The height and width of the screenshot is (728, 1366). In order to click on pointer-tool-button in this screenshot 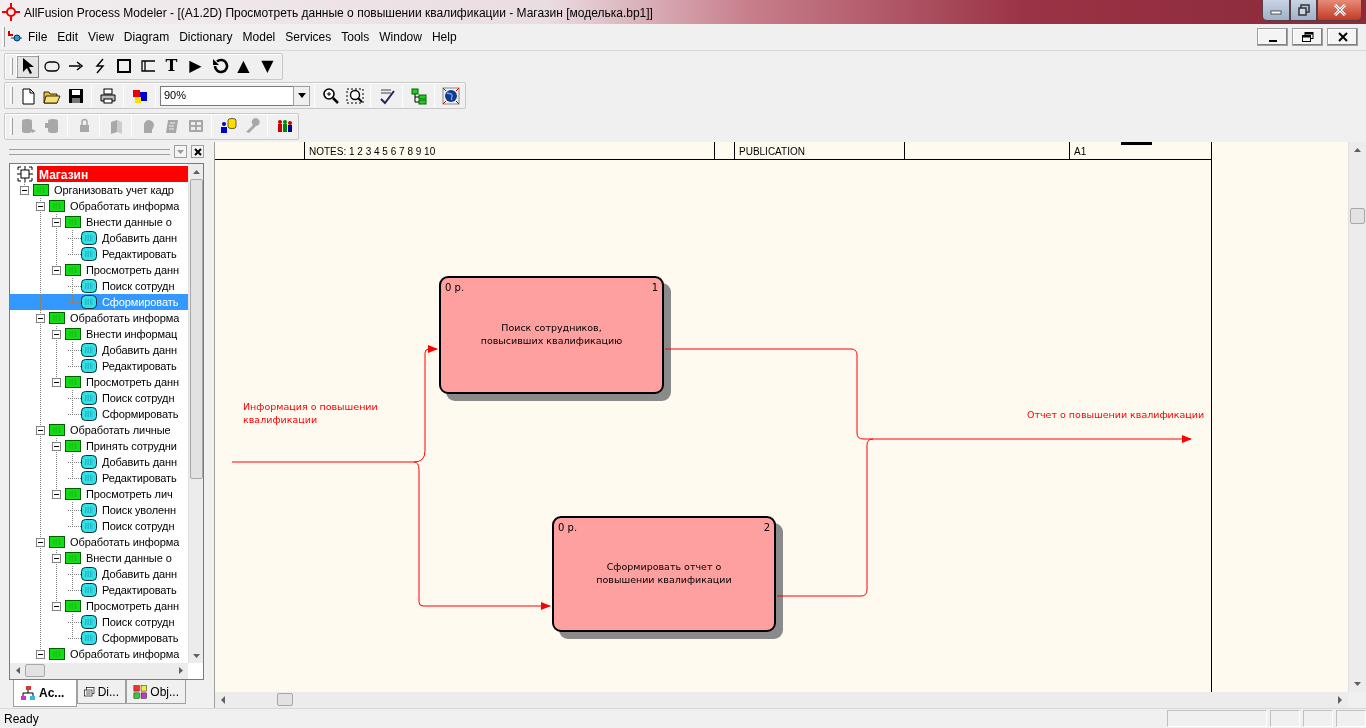, I will do `click(27, 66)`.